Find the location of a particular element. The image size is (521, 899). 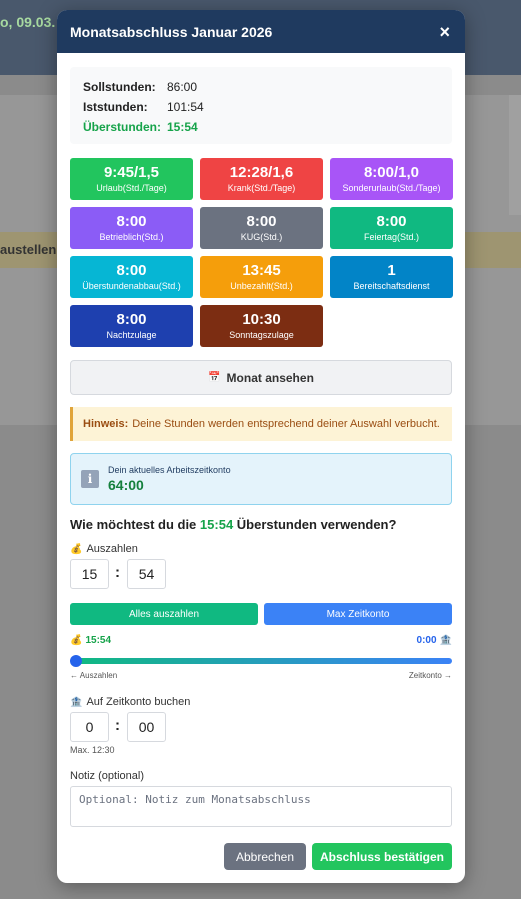

distribution-slider-track is located at coordinates (263, 661).